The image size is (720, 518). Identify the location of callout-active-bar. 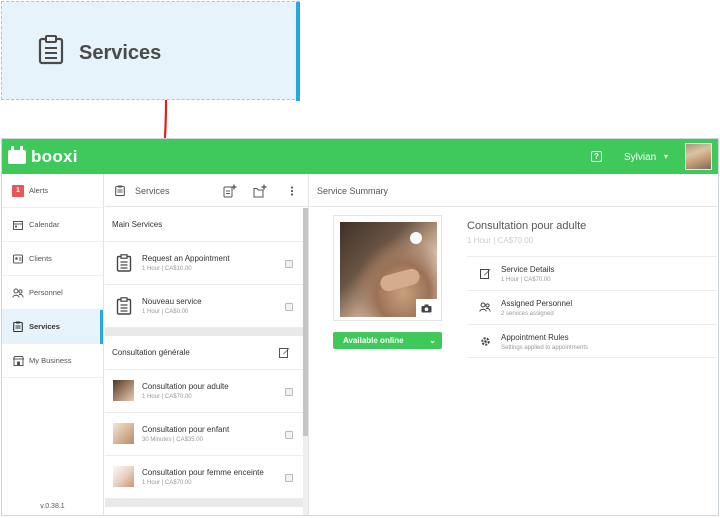
(298, 51).